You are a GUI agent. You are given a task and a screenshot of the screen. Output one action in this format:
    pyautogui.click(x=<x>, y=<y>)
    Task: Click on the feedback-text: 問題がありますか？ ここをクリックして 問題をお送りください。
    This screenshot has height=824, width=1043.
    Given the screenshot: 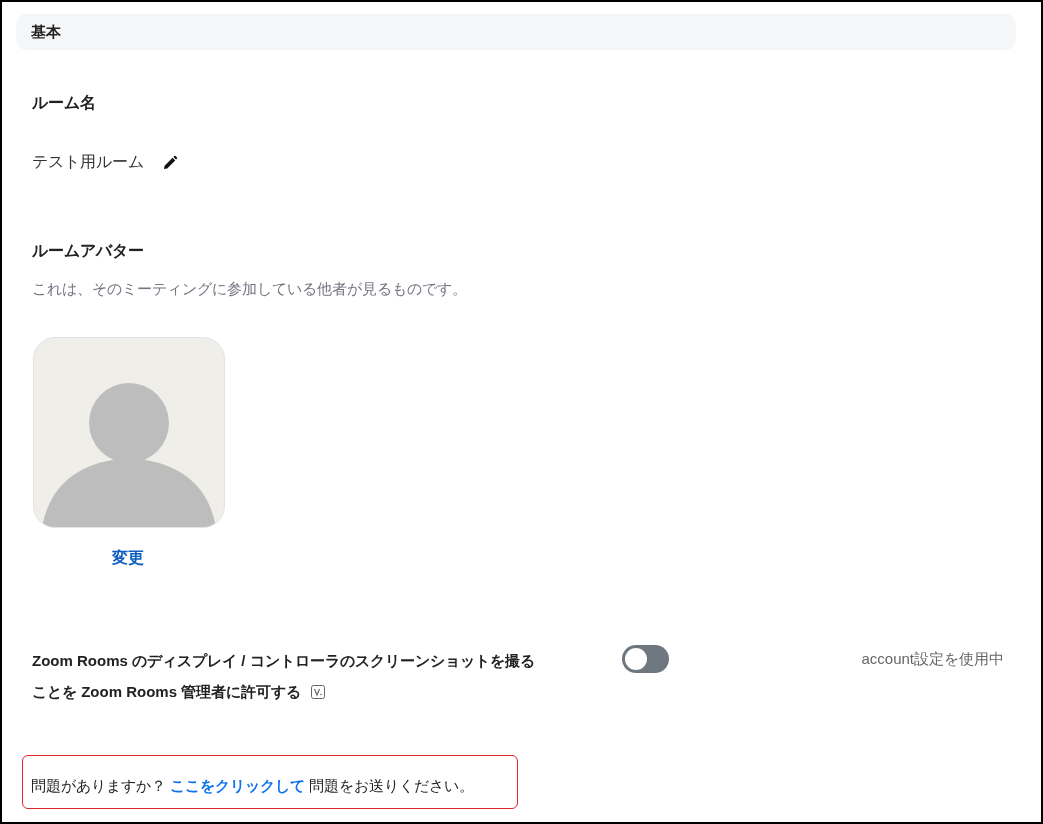 What is the action you would take?
    pyautogui.click(x=253, y=786)
    